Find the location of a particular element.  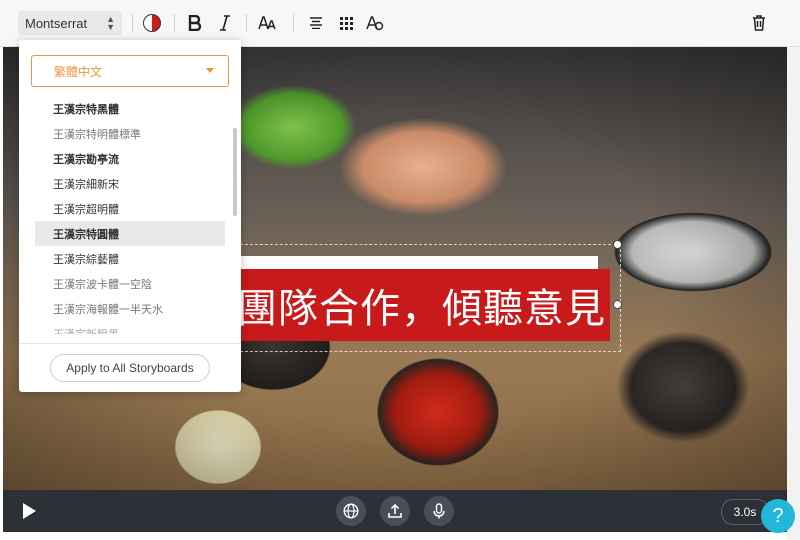

bold-icon is located at coordinates (195, 23).